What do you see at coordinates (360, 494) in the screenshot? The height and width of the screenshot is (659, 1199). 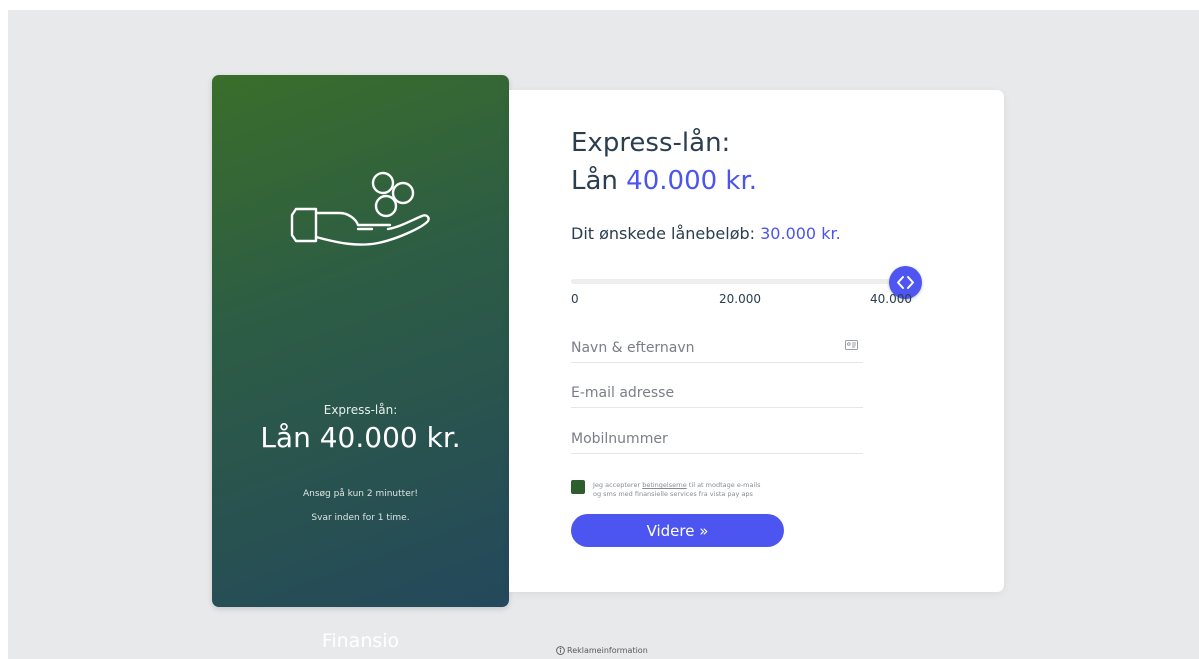 I see `promo-tagline-1: Ansøg på kun 2 minutter!` at bounding box center [360, 494].